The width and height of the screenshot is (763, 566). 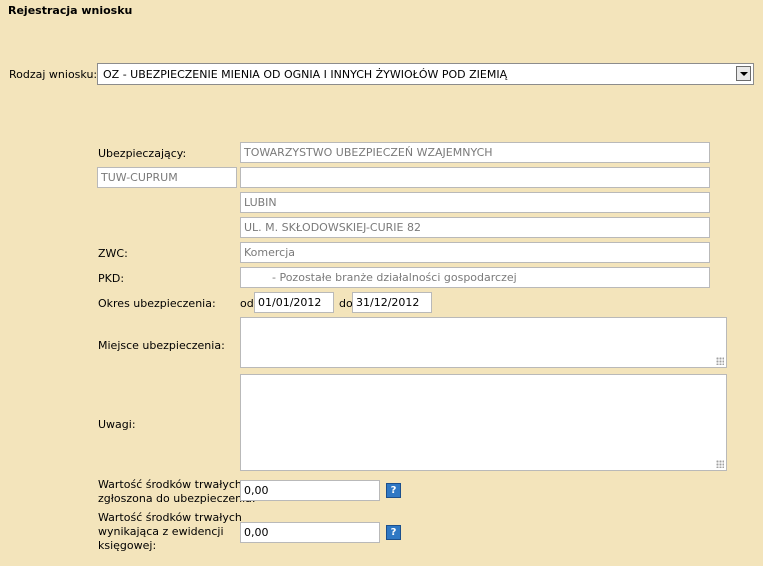 What do you see at coordinates (310, 490) in the screenshot?
I see `wartosc-zgloszona-input: 0,00` at bounding box center [310, 490].